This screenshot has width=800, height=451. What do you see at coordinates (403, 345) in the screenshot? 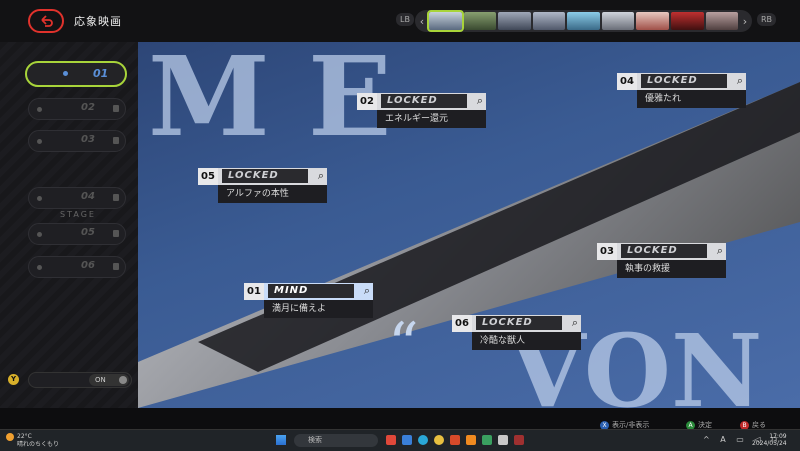
I see `quote-mark: “` at bounding box center [403, 345].